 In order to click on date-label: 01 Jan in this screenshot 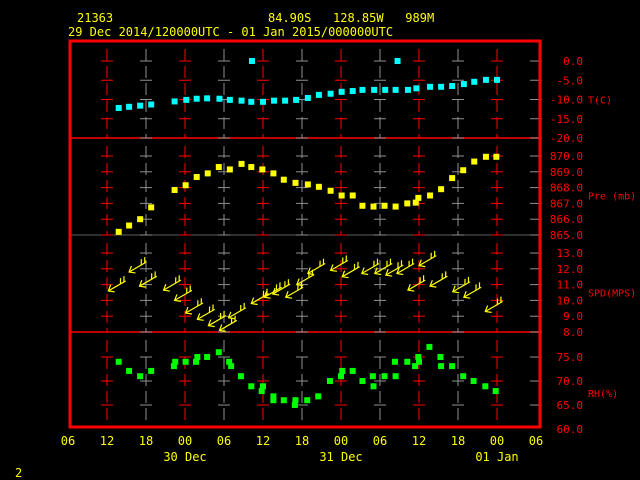, I will do `click(496, 457)`.